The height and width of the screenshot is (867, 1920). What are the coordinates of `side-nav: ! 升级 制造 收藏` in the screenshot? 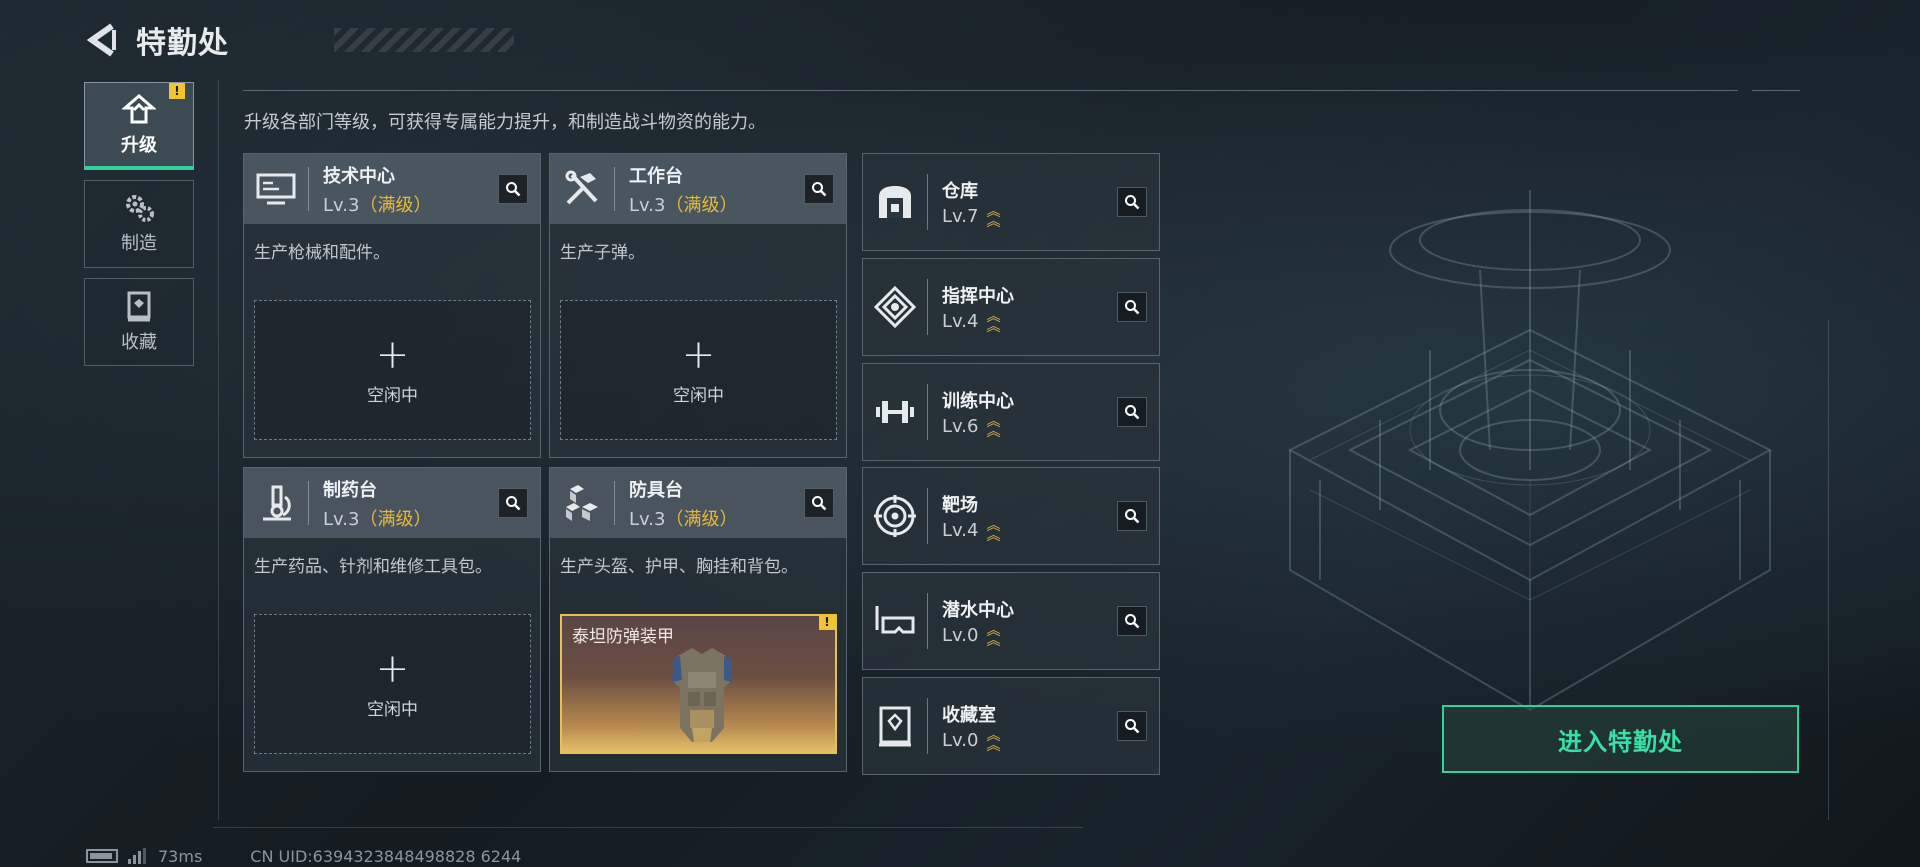 It's located at (140, 229).